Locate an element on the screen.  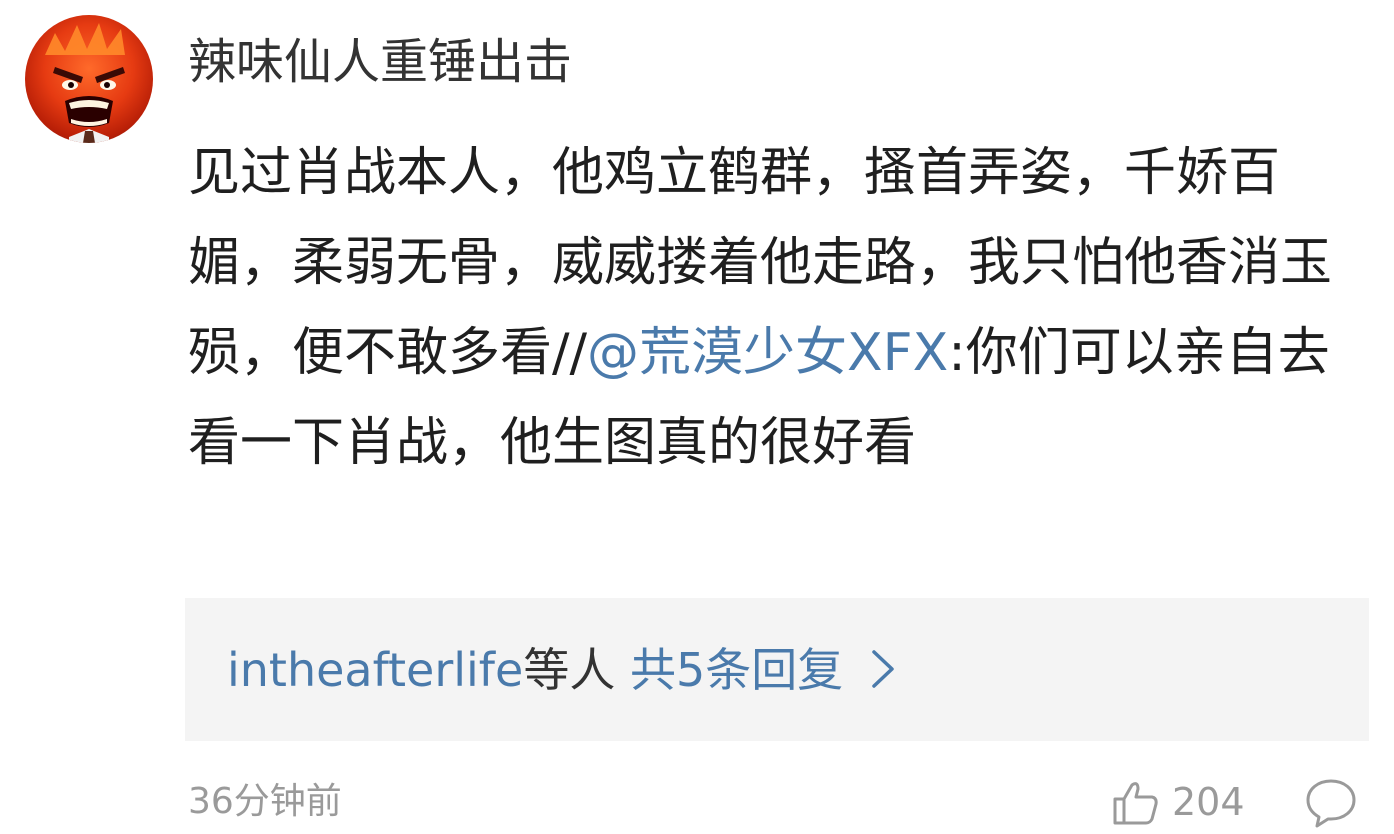
chevron-right-icon is located at coordinates (883, 669).